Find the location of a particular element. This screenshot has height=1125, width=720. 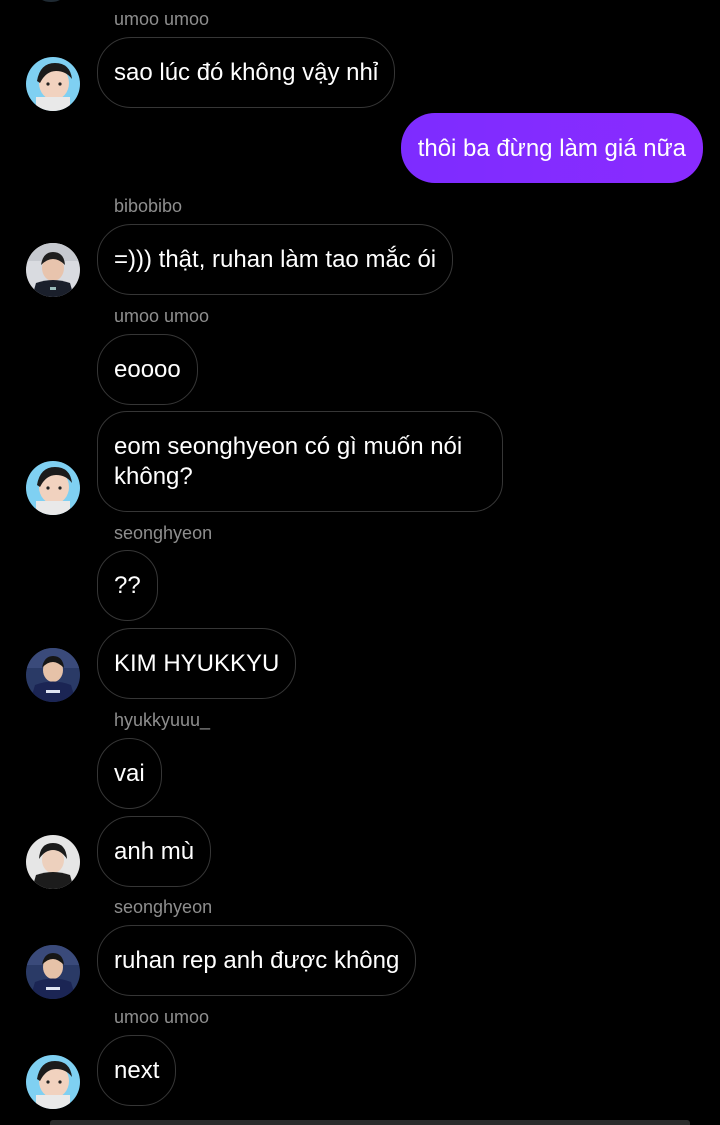

message-bubble: next is located at coordinates (137, 1070).